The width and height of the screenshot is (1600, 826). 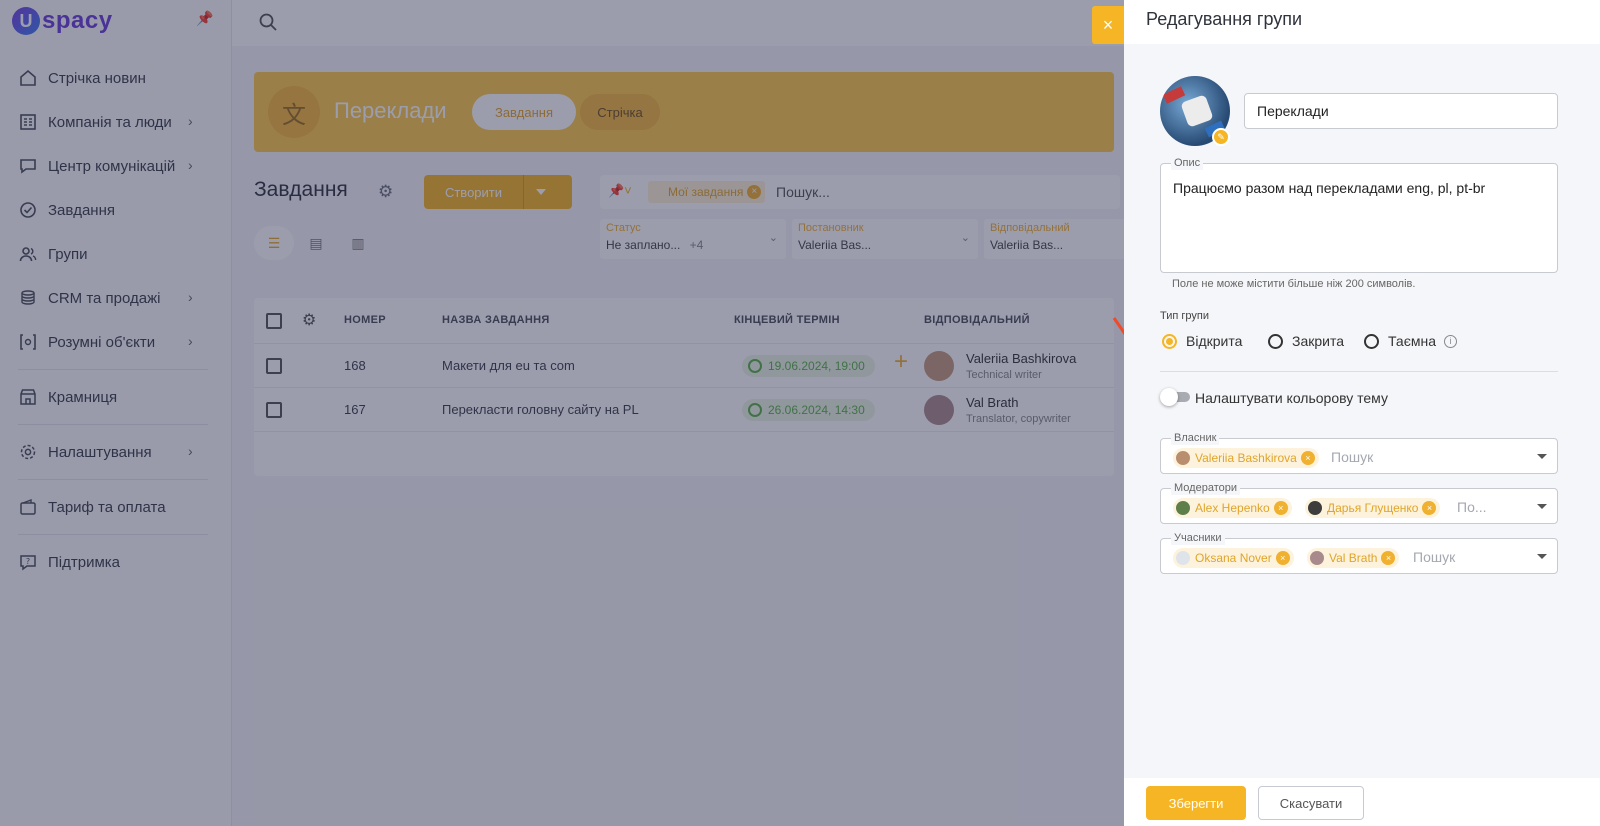 I want to click on drawer-title: Редагування групи, so click(x=1224, y=19).